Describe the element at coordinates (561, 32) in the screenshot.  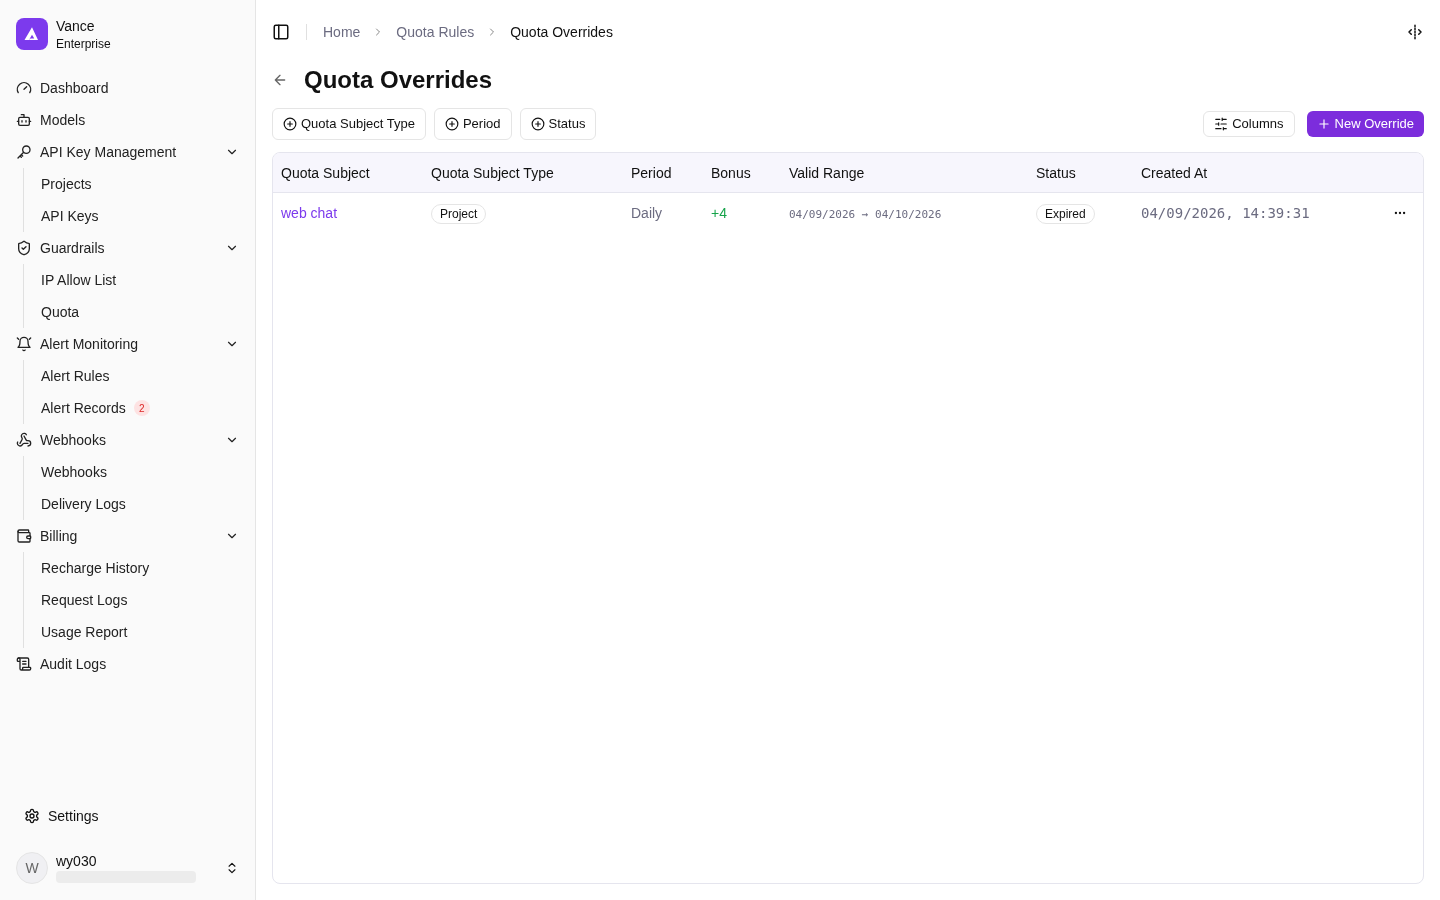
I see `breadcrumb-item: Quota Overrides` at that location.